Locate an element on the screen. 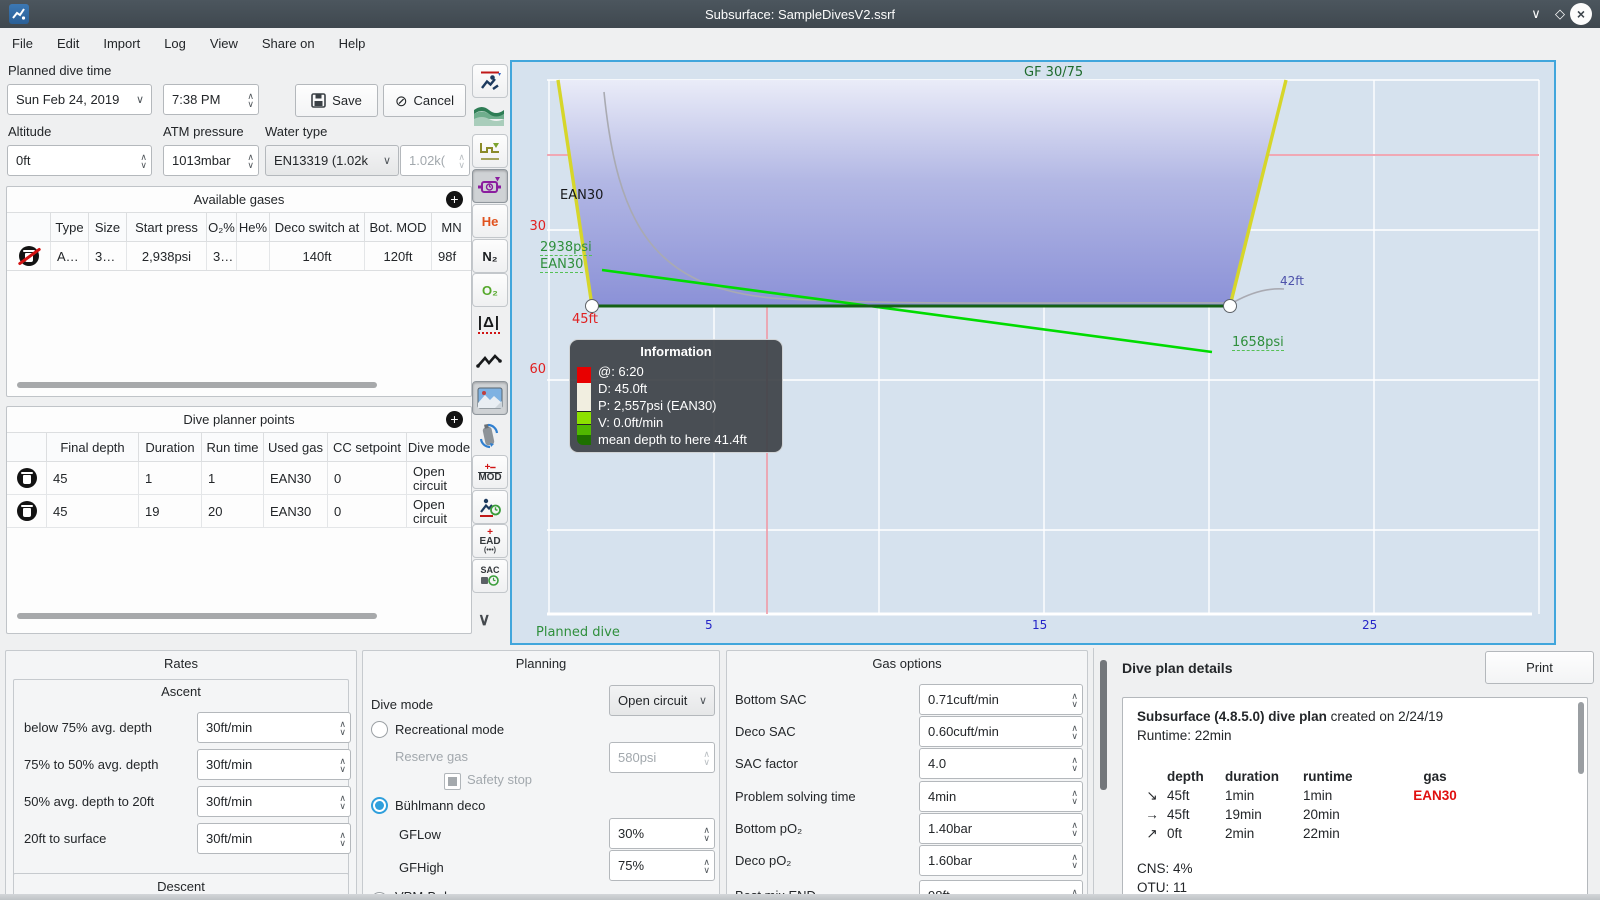  maximize-button: ◇ is located at coordinates (1560, 14).